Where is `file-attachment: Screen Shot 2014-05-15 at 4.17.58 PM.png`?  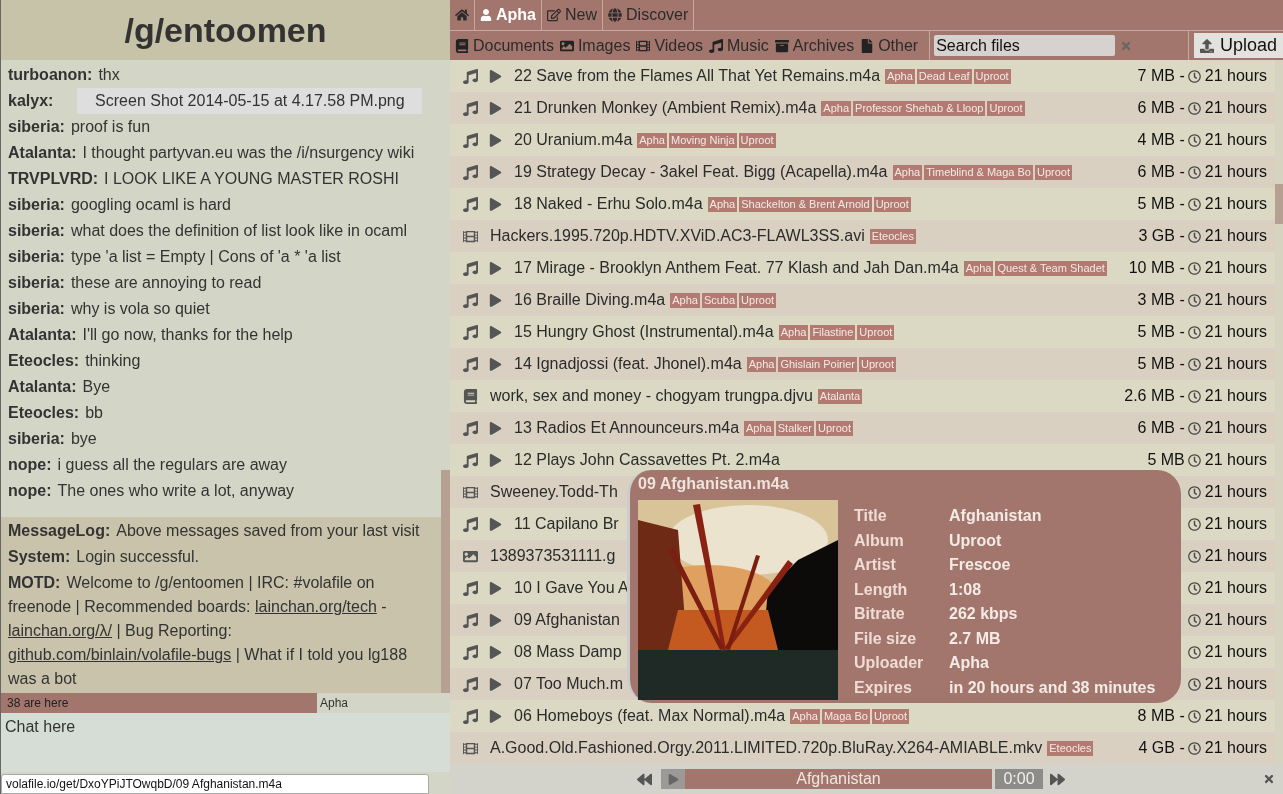 file-attachment: Screen Shot 2014-05-15 at 4.17.58 PM.png is located at coordinates (250, 101).